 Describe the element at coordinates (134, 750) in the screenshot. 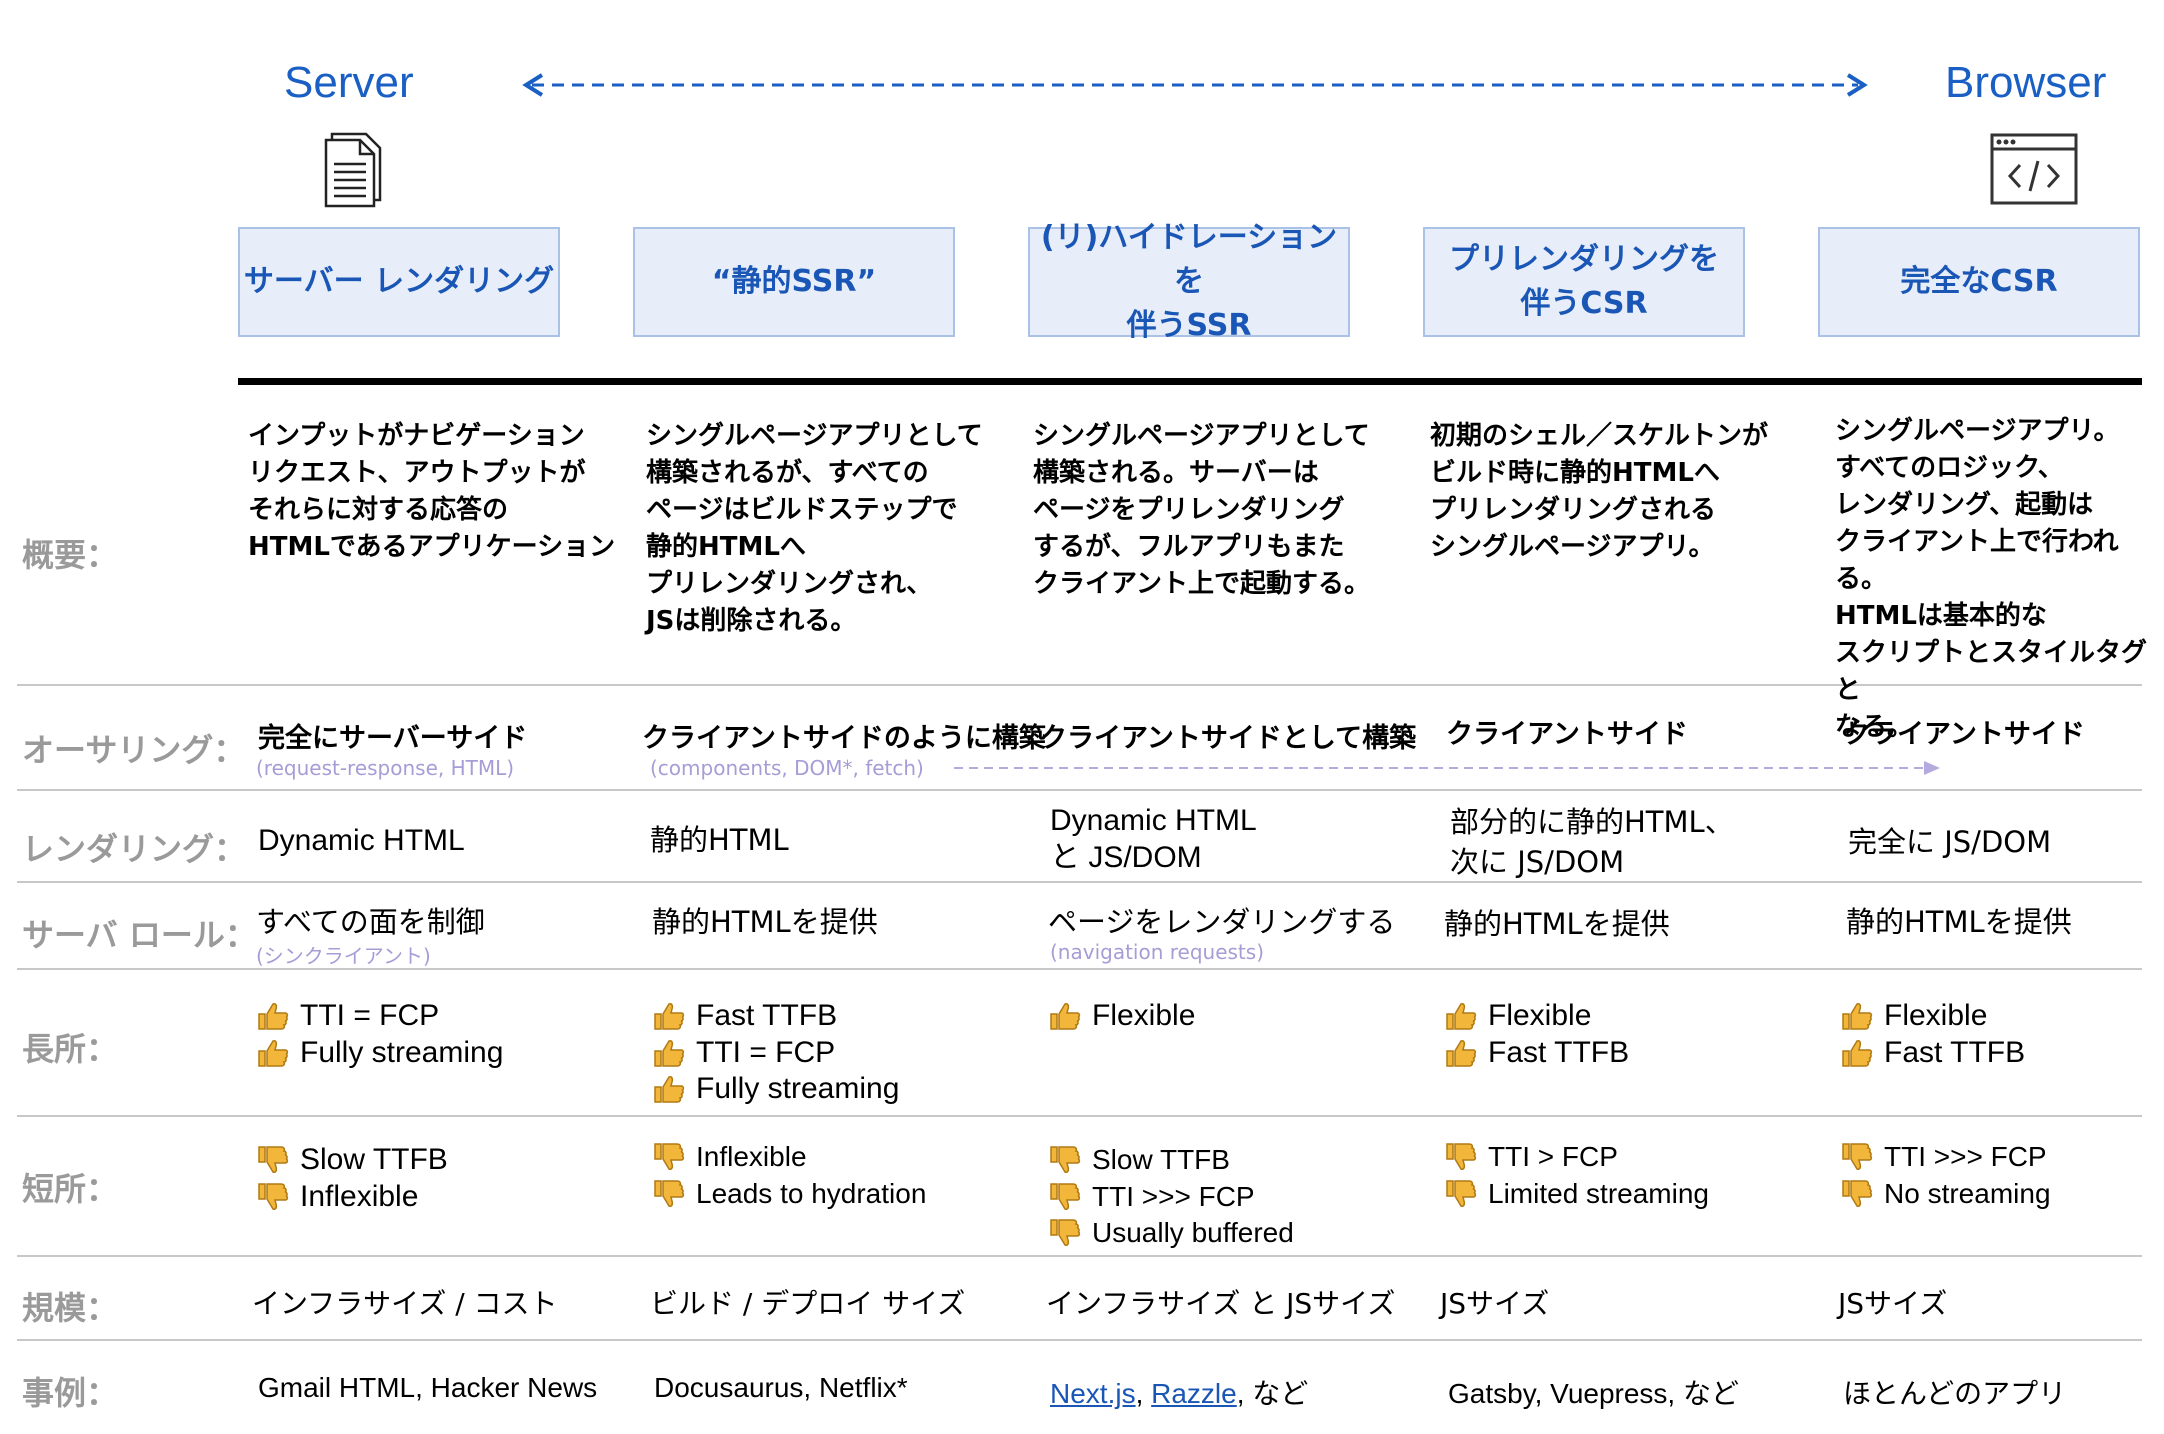

I see `row-label-authoring: オーサリング：` at that location.